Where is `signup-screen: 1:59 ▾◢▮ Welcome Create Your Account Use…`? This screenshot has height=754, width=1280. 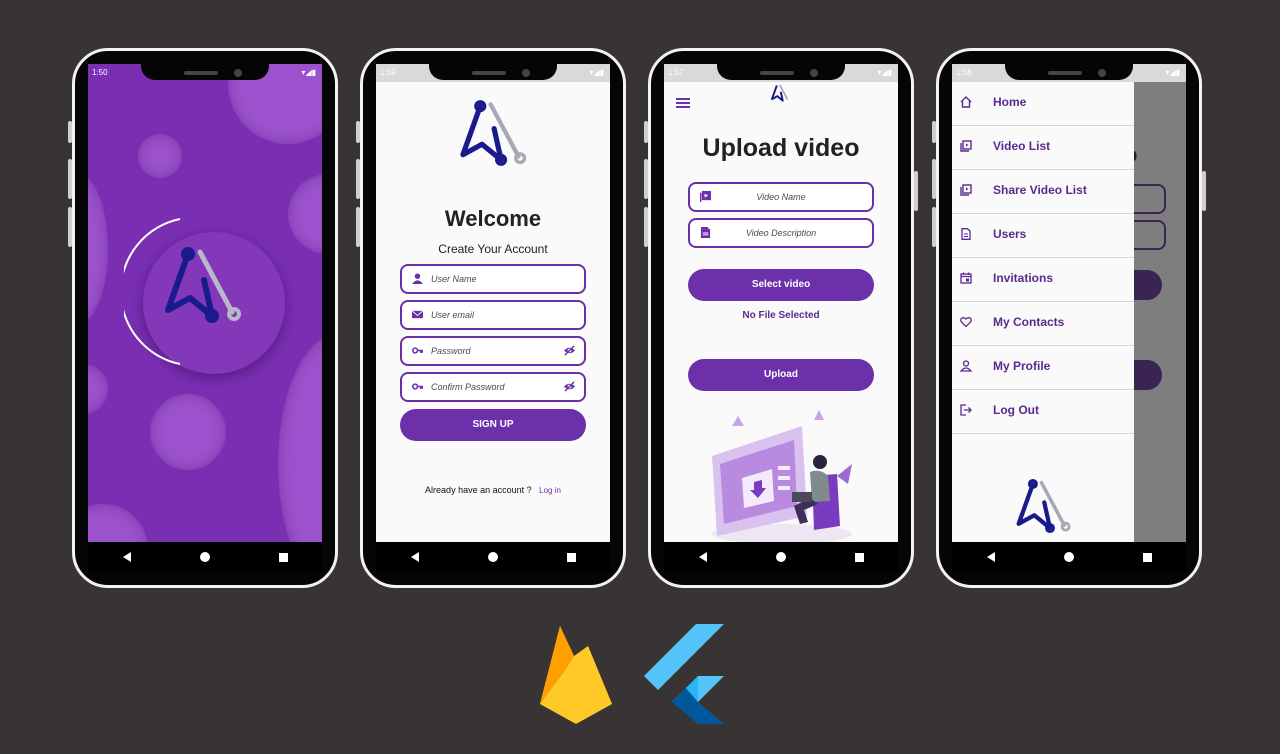 signup-screen: 1:59 ▾◢▮ Welcome Create Your Account Use… is located at coordinates (493, 318).